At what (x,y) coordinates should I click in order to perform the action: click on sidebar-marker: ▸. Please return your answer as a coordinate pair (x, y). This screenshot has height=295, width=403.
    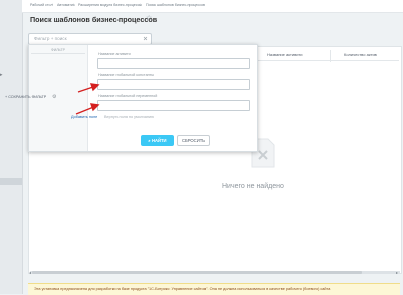
    Looking at the image, I should click on (1, 75).